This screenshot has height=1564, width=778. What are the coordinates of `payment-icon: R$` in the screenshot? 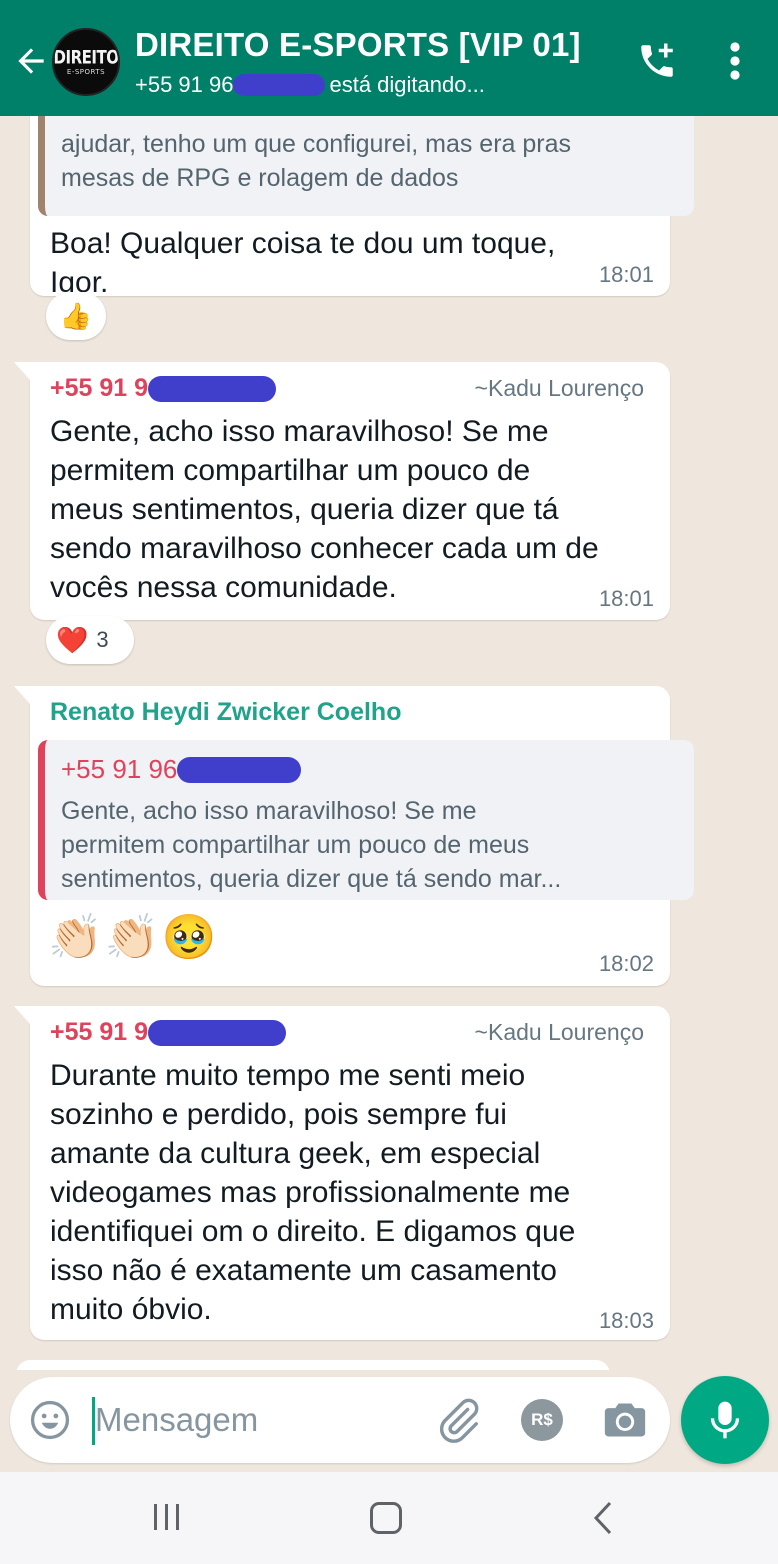 It's located at (542, 1420).